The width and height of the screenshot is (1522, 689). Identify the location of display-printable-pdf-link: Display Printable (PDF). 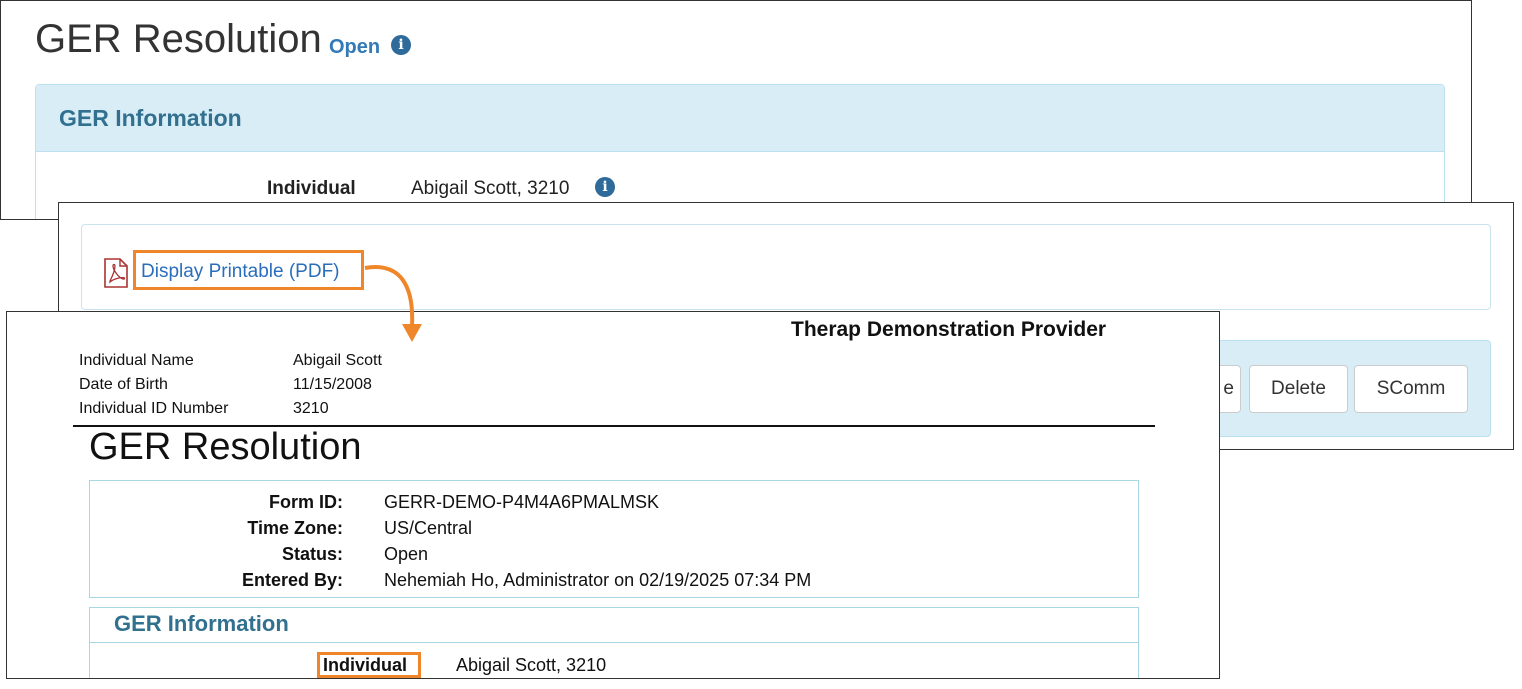
(248, 270).